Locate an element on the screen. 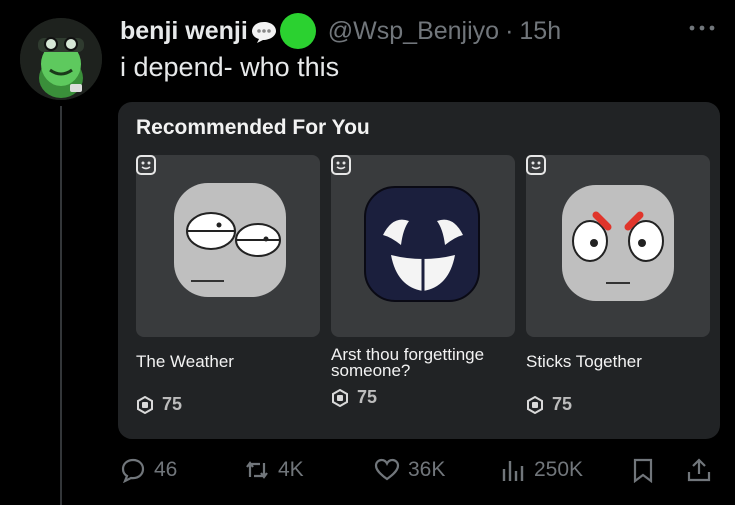 This screenshot has width=735, height=505. avatar is located at coordinates (61, 59).